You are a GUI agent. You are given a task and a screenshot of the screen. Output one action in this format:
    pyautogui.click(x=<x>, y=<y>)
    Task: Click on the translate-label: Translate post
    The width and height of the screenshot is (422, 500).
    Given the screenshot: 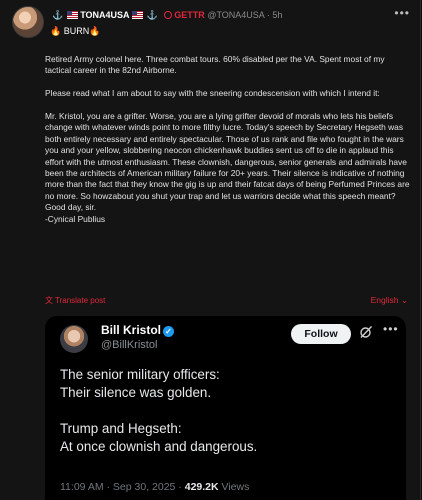 What is the action you would take?
    pyautogui.click(x=80, y=300)
    